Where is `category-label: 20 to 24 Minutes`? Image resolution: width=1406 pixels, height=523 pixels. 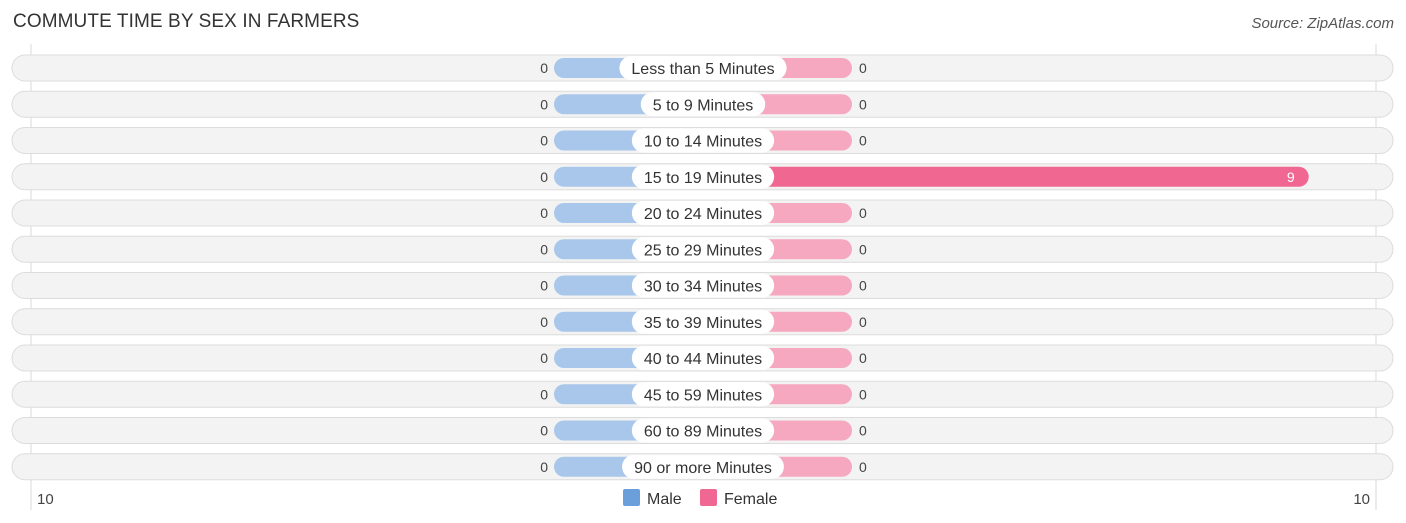
category-label: 20 to 24 Minutes is located at coordinates (703, 214).